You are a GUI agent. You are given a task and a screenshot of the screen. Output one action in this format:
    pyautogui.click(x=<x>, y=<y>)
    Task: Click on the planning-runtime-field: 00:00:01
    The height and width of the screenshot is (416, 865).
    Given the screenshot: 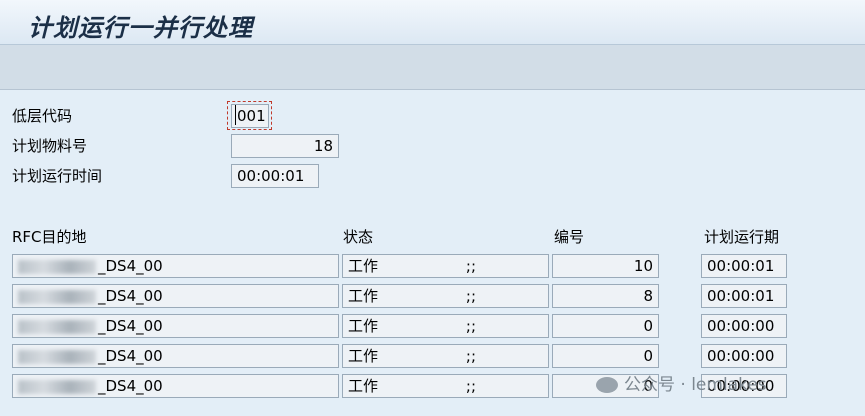 What is the action you would take?
    pyautogui.click(x=275, y=176)
    